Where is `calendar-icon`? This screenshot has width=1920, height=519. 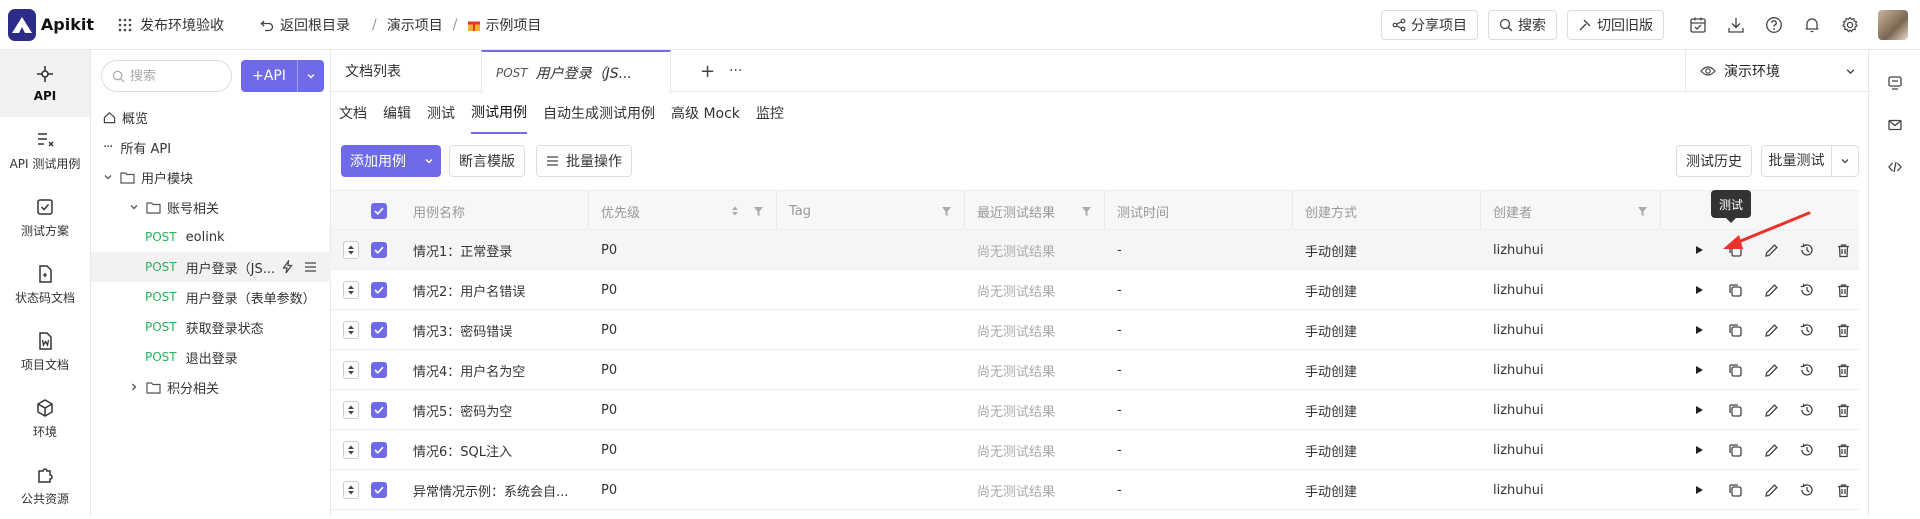 calendar-icon is located at coordinates (1698, 25).